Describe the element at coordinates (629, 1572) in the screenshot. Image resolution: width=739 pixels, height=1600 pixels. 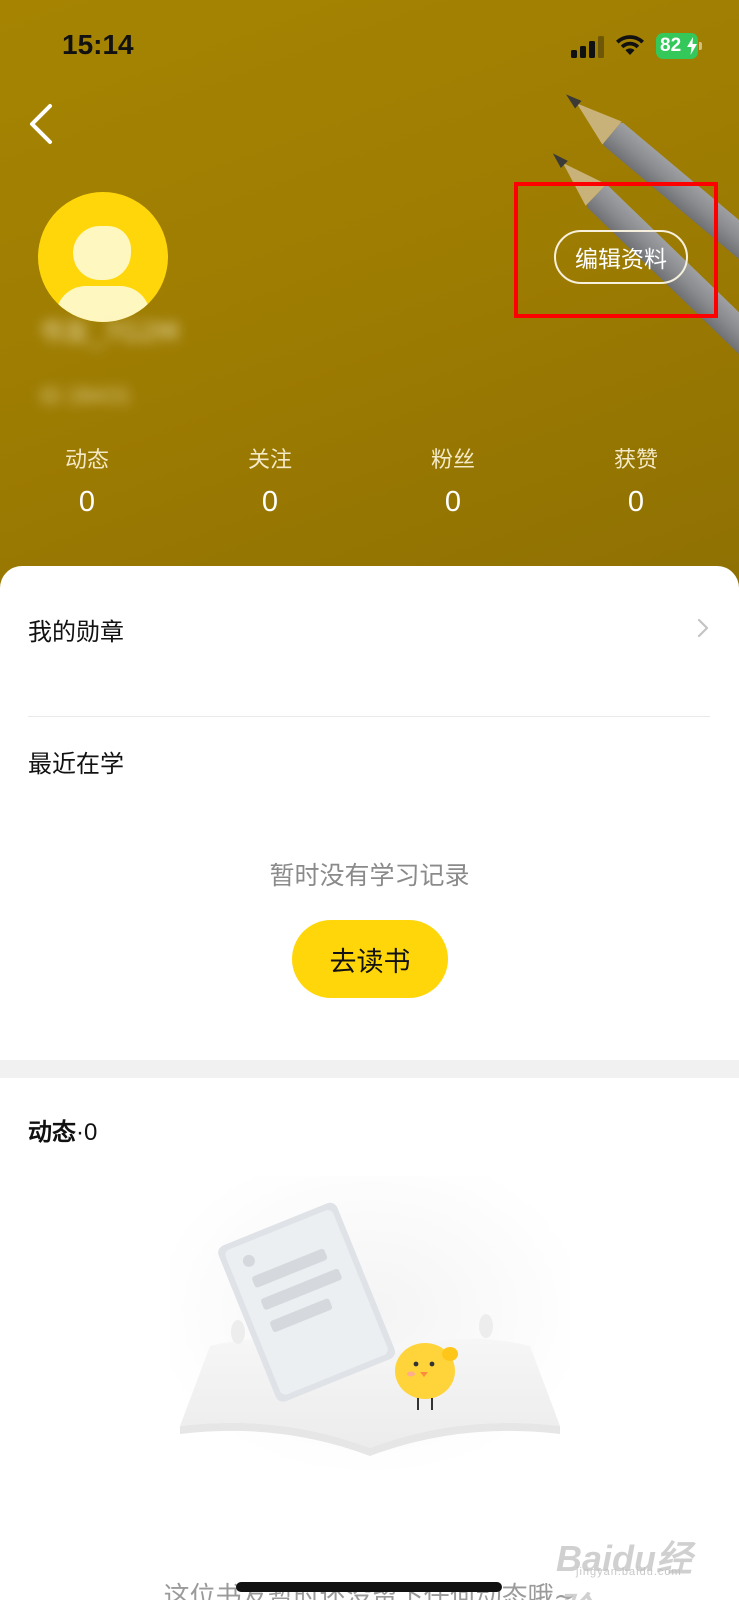
I see `watermark-url: jingyan.baidu.com` at that location.